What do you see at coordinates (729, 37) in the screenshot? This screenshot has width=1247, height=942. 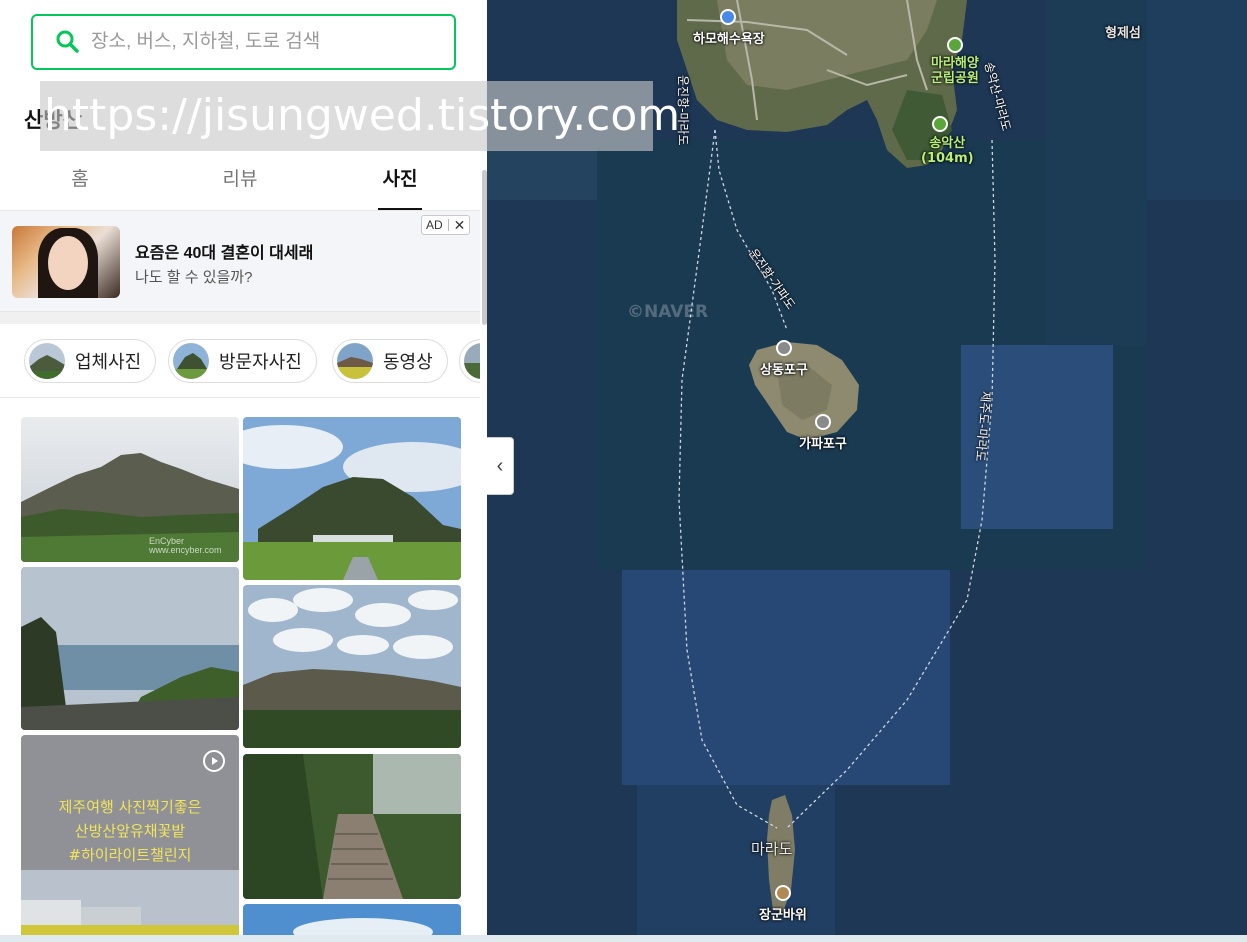 I see `map-label-hamo-beach: 하모해수욕장` at bounding box center [729, 37].